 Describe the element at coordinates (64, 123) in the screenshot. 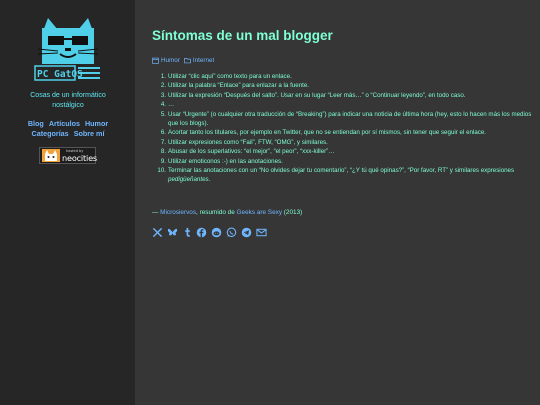

I see `nav-articulos: Artículos` at that location.